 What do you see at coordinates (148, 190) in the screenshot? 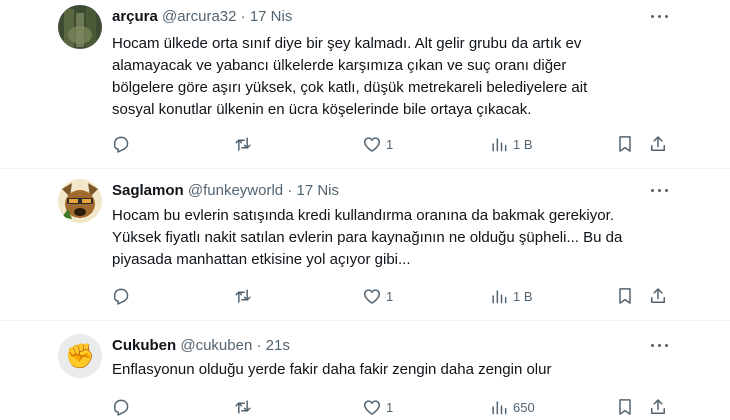
I see `author-name: Saglamon` at bounding box center [148, 190].